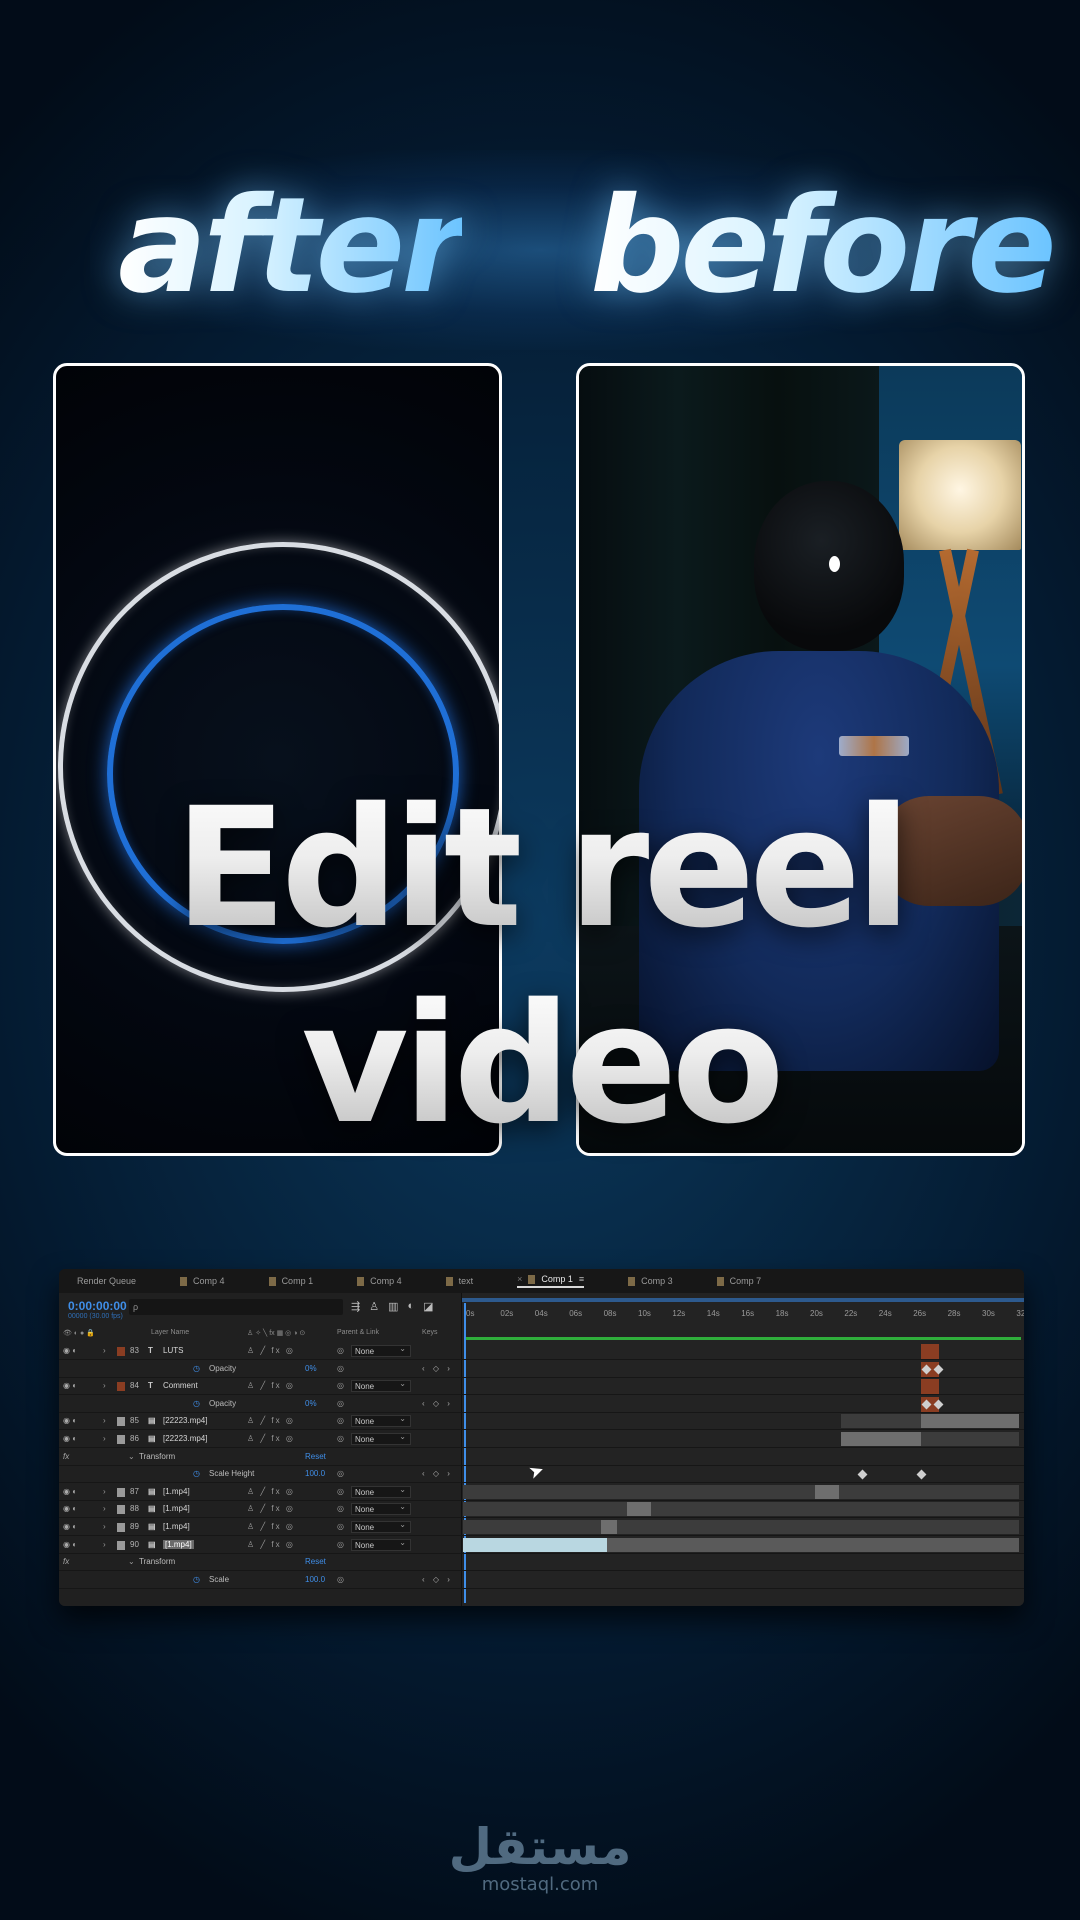 The width and height of the screenshot is (1080, 1920). Describe the element at coordinates (393, 1306) in the screenshot. I see `frame-blend-icon: ▥` at that location.